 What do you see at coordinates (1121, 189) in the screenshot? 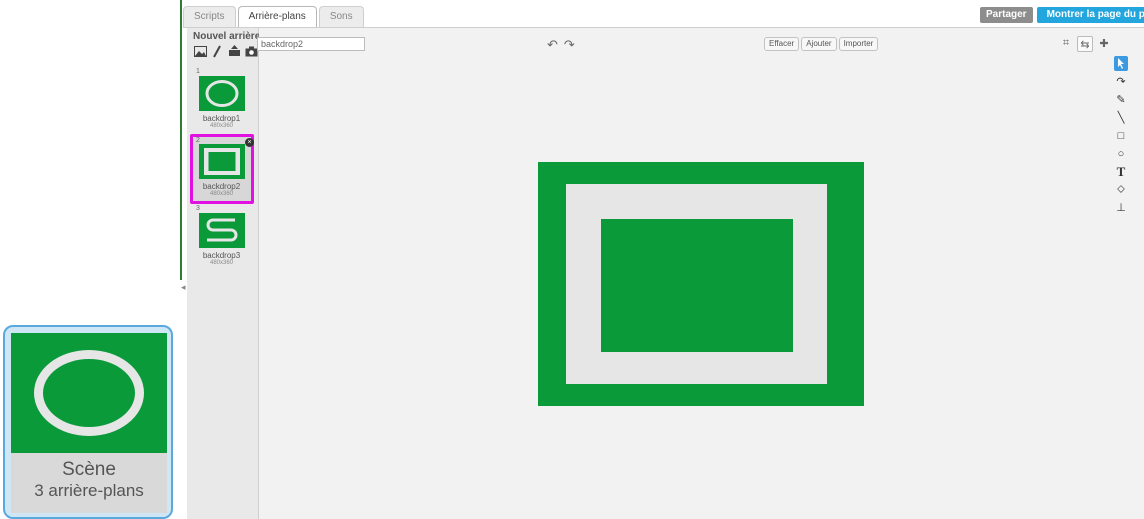
I see `fill-bucket-icon: ⬦` at bounding box center [1121, 189].